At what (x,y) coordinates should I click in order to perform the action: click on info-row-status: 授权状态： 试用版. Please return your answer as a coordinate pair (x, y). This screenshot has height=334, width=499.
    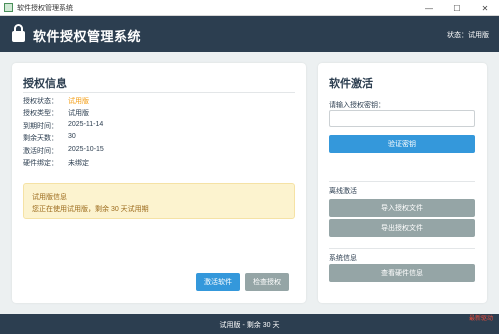
    Looking at the image, I should click on (56, 101).